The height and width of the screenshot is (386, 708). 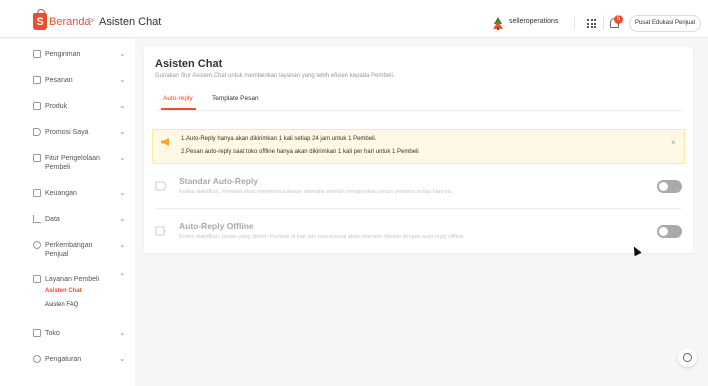 I want to click on setting-title-offline: Auto-Reply Offline, so click(x=216, y=226).